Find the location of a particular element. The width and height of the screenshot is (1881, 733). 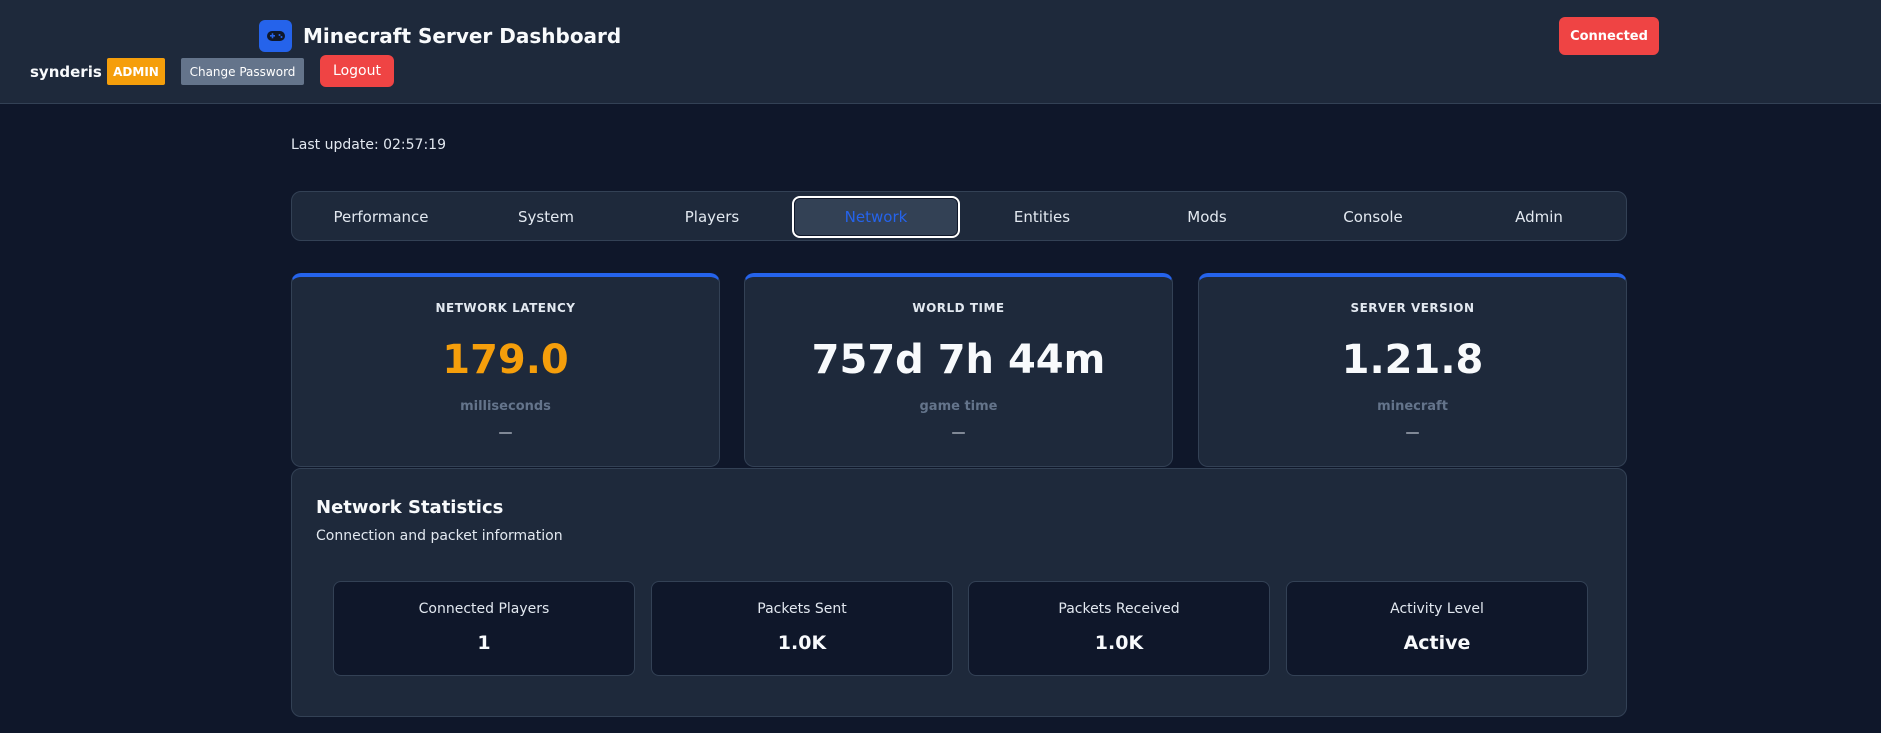

card-label: SERVER VERSION is located at coordinates (1412, 308).